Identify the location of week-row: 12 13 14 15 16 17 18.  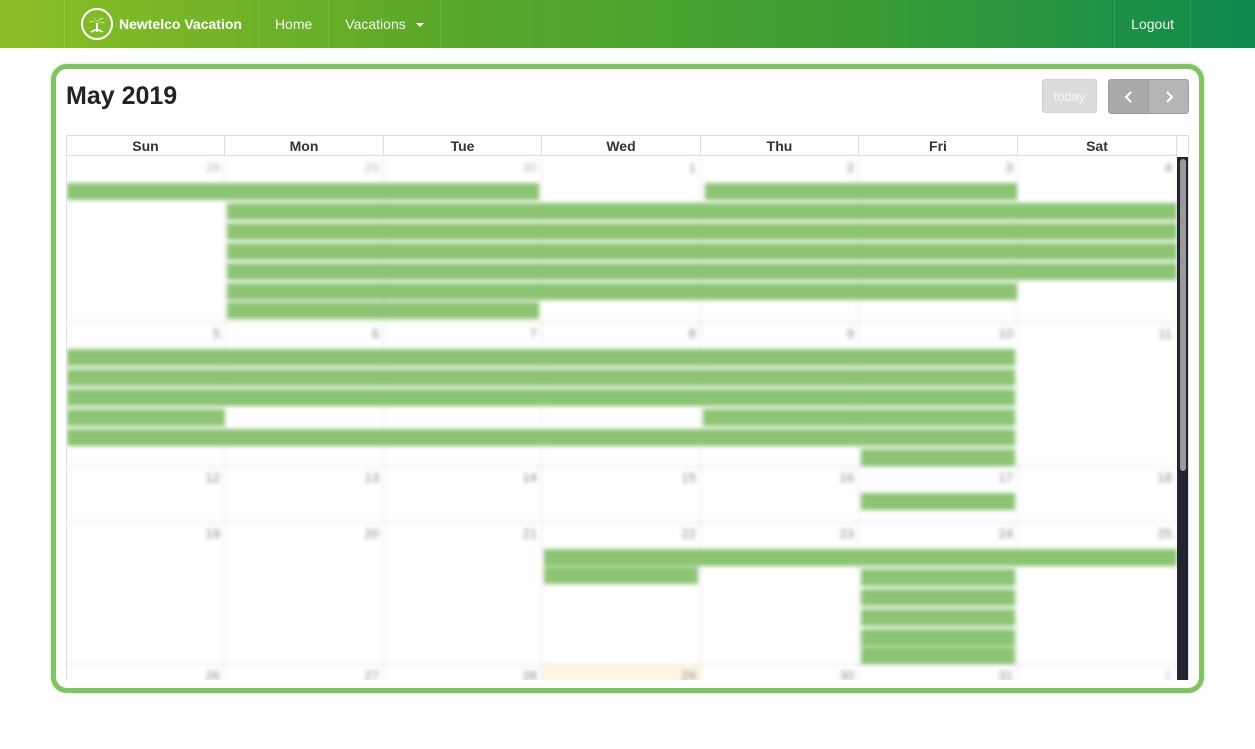
(622, 495).